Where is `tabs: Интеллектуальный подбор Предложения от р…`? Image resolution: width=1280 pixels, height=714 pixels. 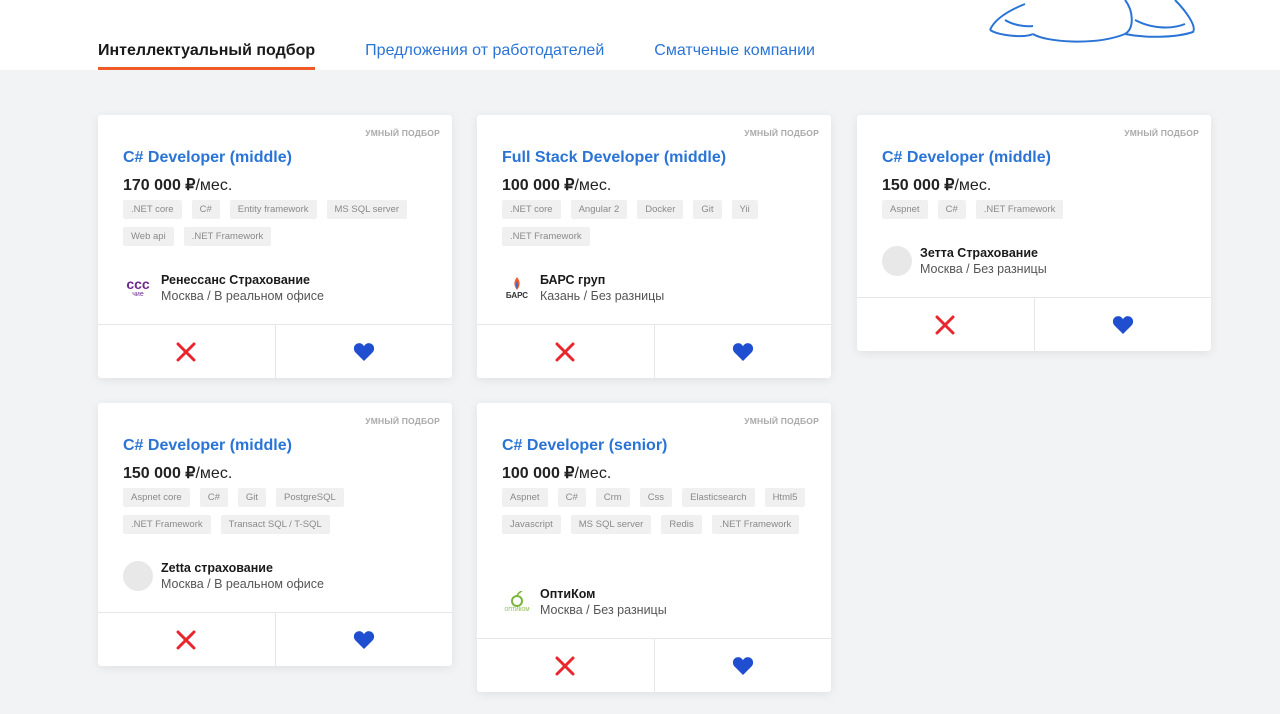 tabs: Интеллектуальный подбор Предложения от р… is located at coordinates (481, 56).